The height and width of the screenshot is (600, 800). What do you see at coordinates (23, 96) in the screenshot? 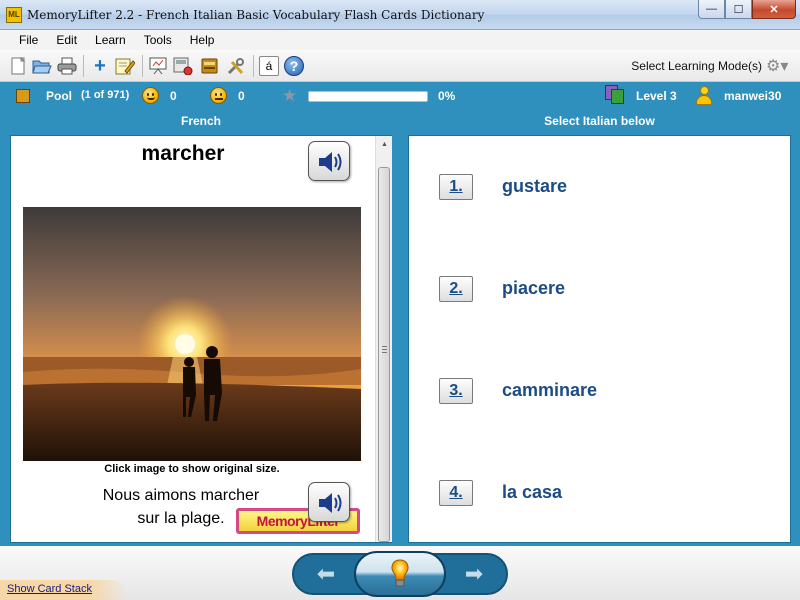
I see `pool-box-icon` at bounding box center [23, 96].